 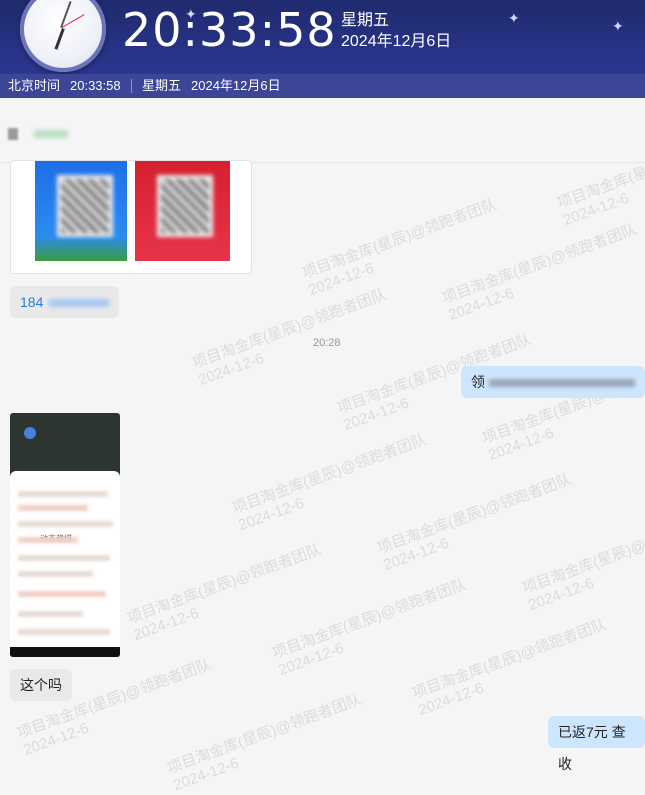 I want to click on screenshot-image-message: 动态趋描, so click(x=65, y=535).